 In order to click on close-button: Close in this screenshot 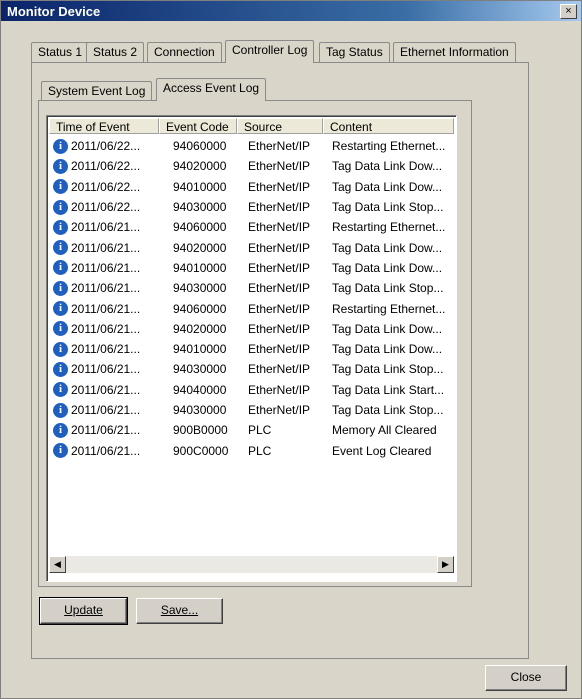, I will do `click(526, 678)`.